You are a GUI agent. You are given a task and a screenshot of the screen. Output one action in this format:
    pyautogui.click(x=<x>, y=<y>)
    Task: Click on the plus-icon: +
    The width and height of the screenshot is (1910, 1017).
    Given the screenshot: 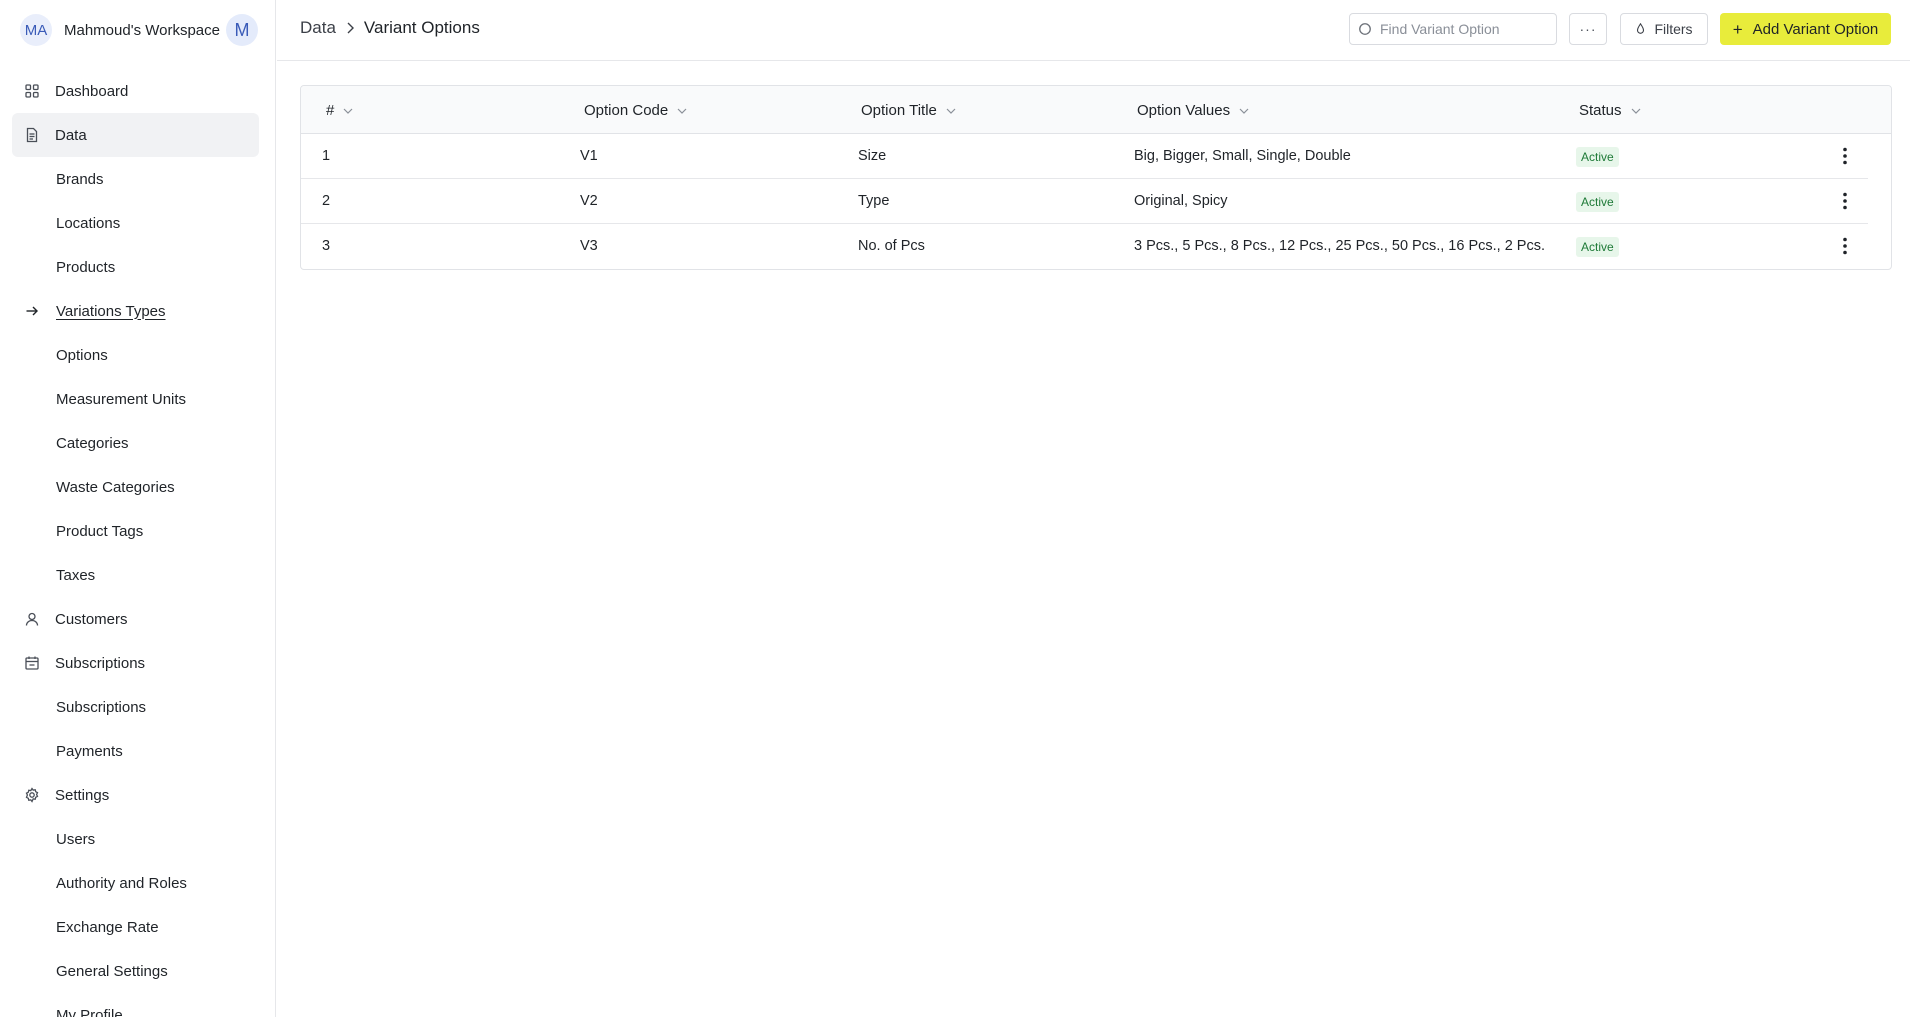 What is the action you would take?
    pyautogui.click(x=1737, y=29)
    